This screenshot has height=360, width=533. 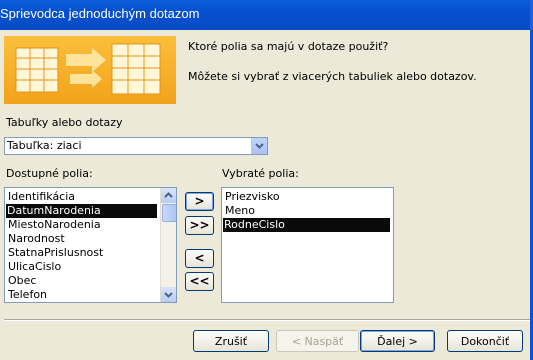 I want to click on available-fields-label: Dostupné polia:, so click(x=49, y=173).